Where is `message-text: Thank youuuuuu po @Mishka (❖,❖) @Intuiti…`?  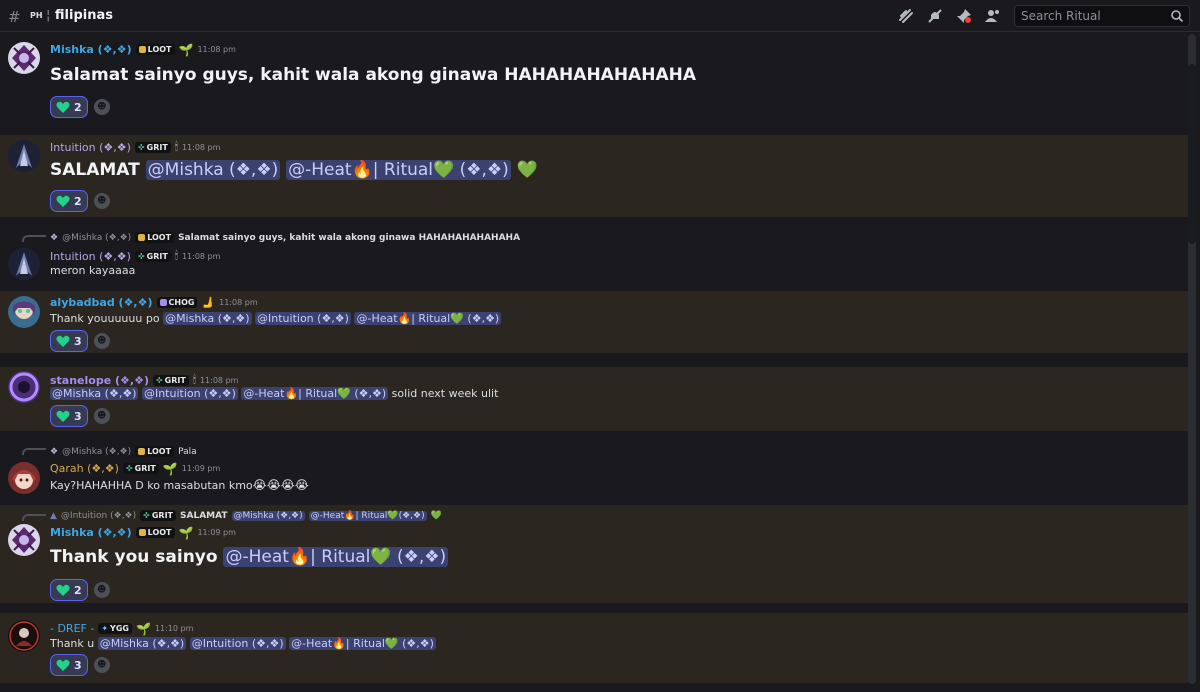
message-text: Thank youuuuuu po @Mishka (❖,❖) @Intuiti… is located at coordinates (276, 318).